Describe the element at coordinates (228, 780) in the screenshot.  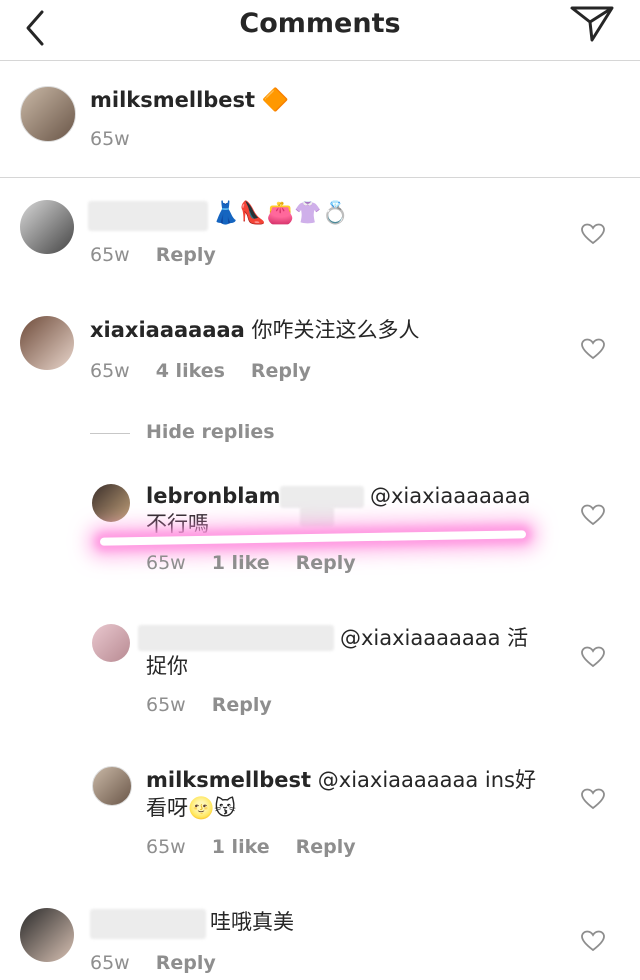
I see `reply-username: milksmellbest` at that location.